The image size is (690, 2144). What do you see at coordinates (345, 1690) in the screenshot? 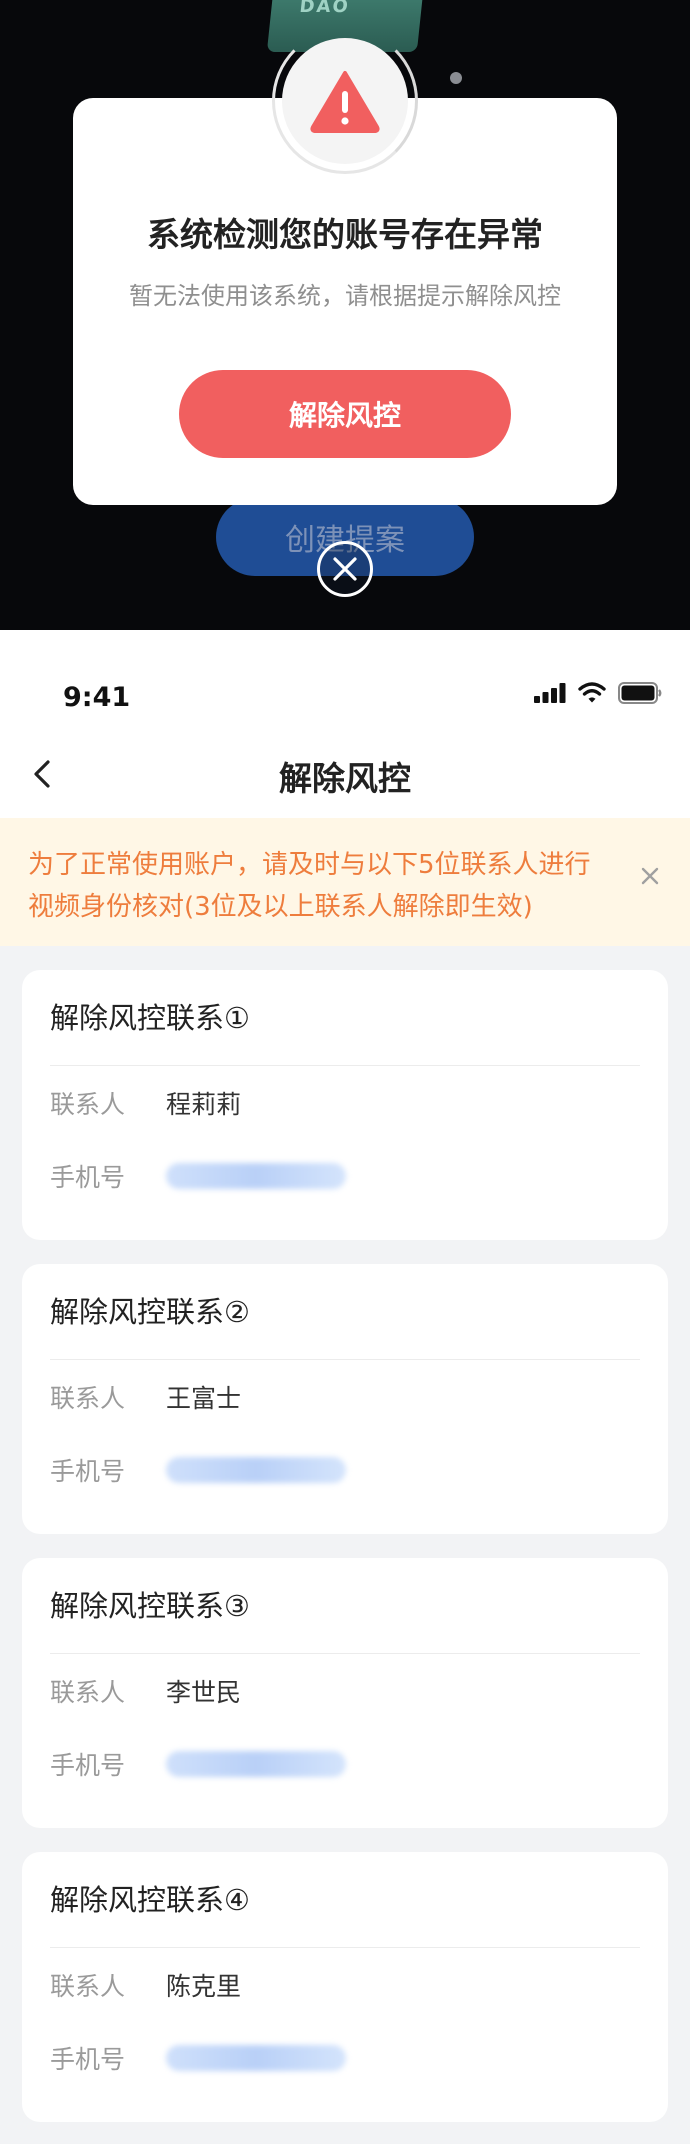
I see `contact-name-row: 联系人 李世民` at bounding box center [345, 1690].